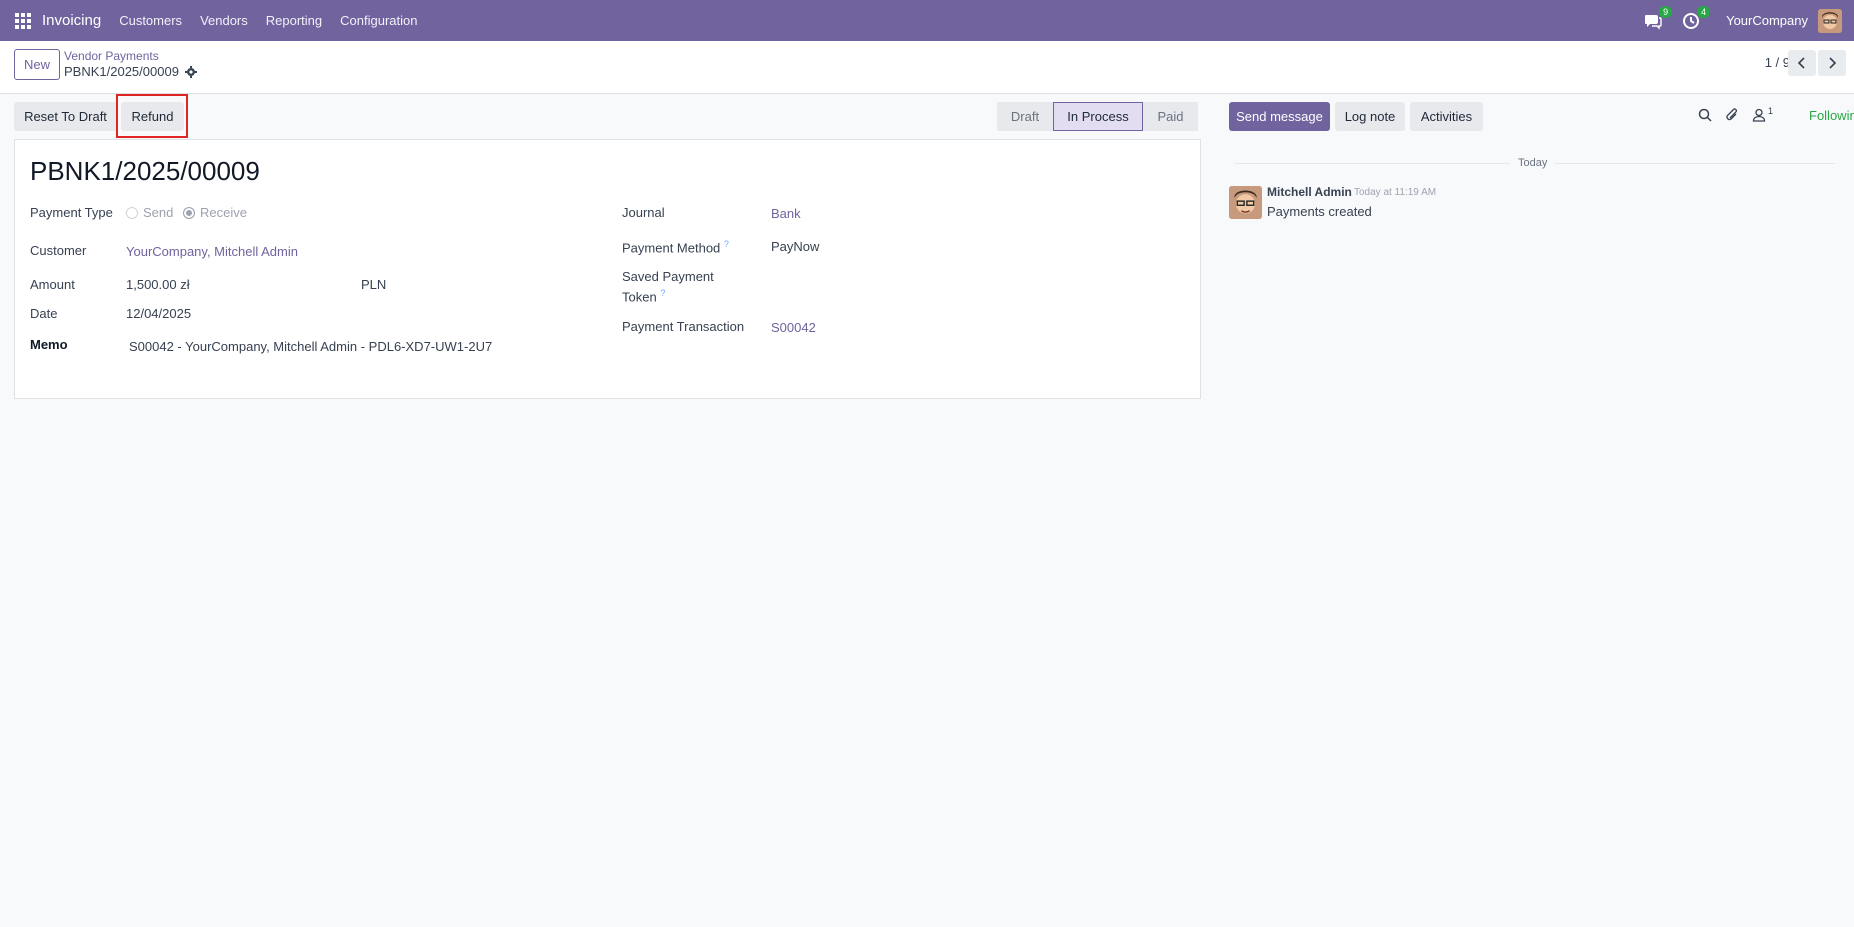 The width and height of the screenshot is (1854, 927). I want to click on chevron-right-icon, so click(1833, 63).